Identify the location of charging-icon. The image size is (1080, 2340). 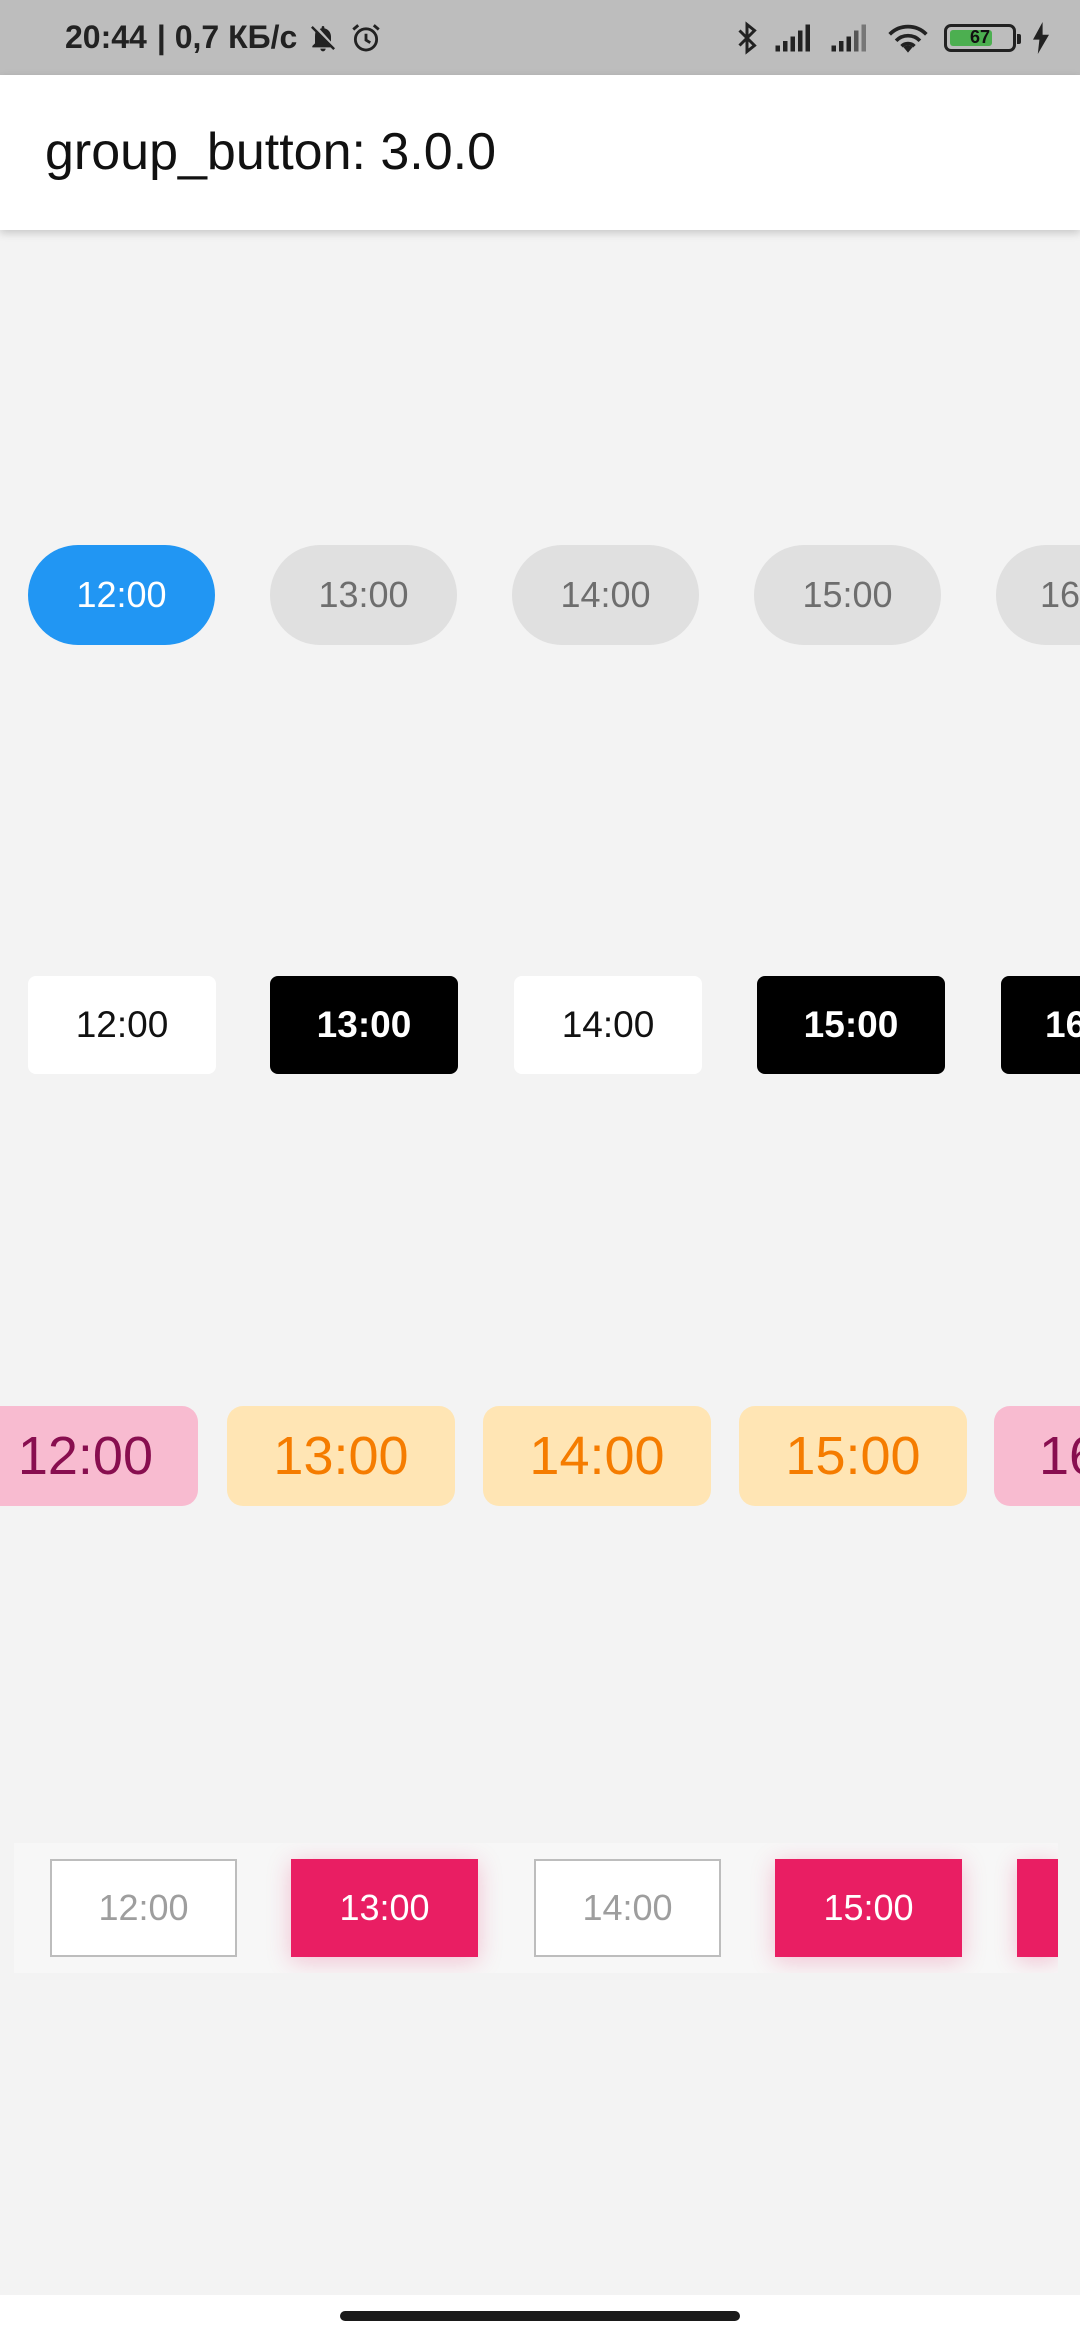
(1041, 37).